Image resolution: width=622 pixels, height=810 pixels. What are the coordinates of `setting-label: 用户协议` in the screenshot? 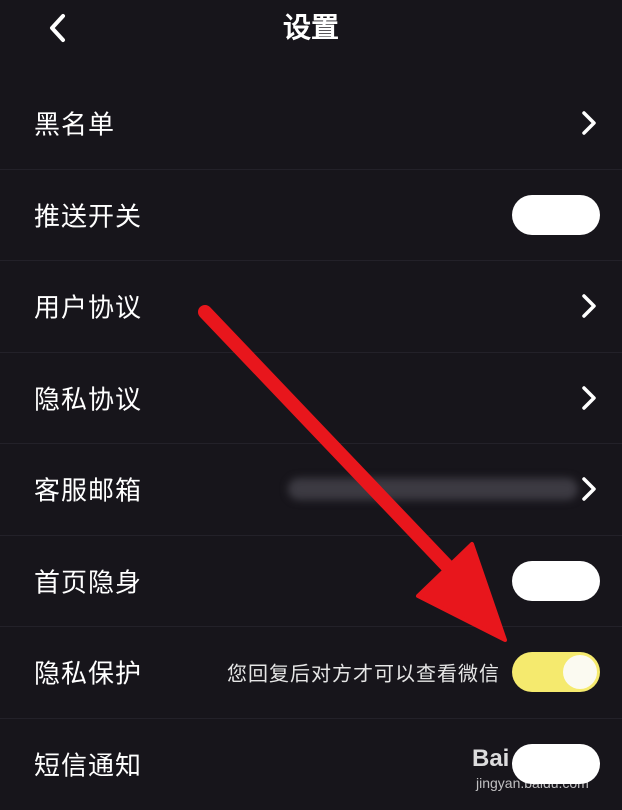 It's located at (88, 306).